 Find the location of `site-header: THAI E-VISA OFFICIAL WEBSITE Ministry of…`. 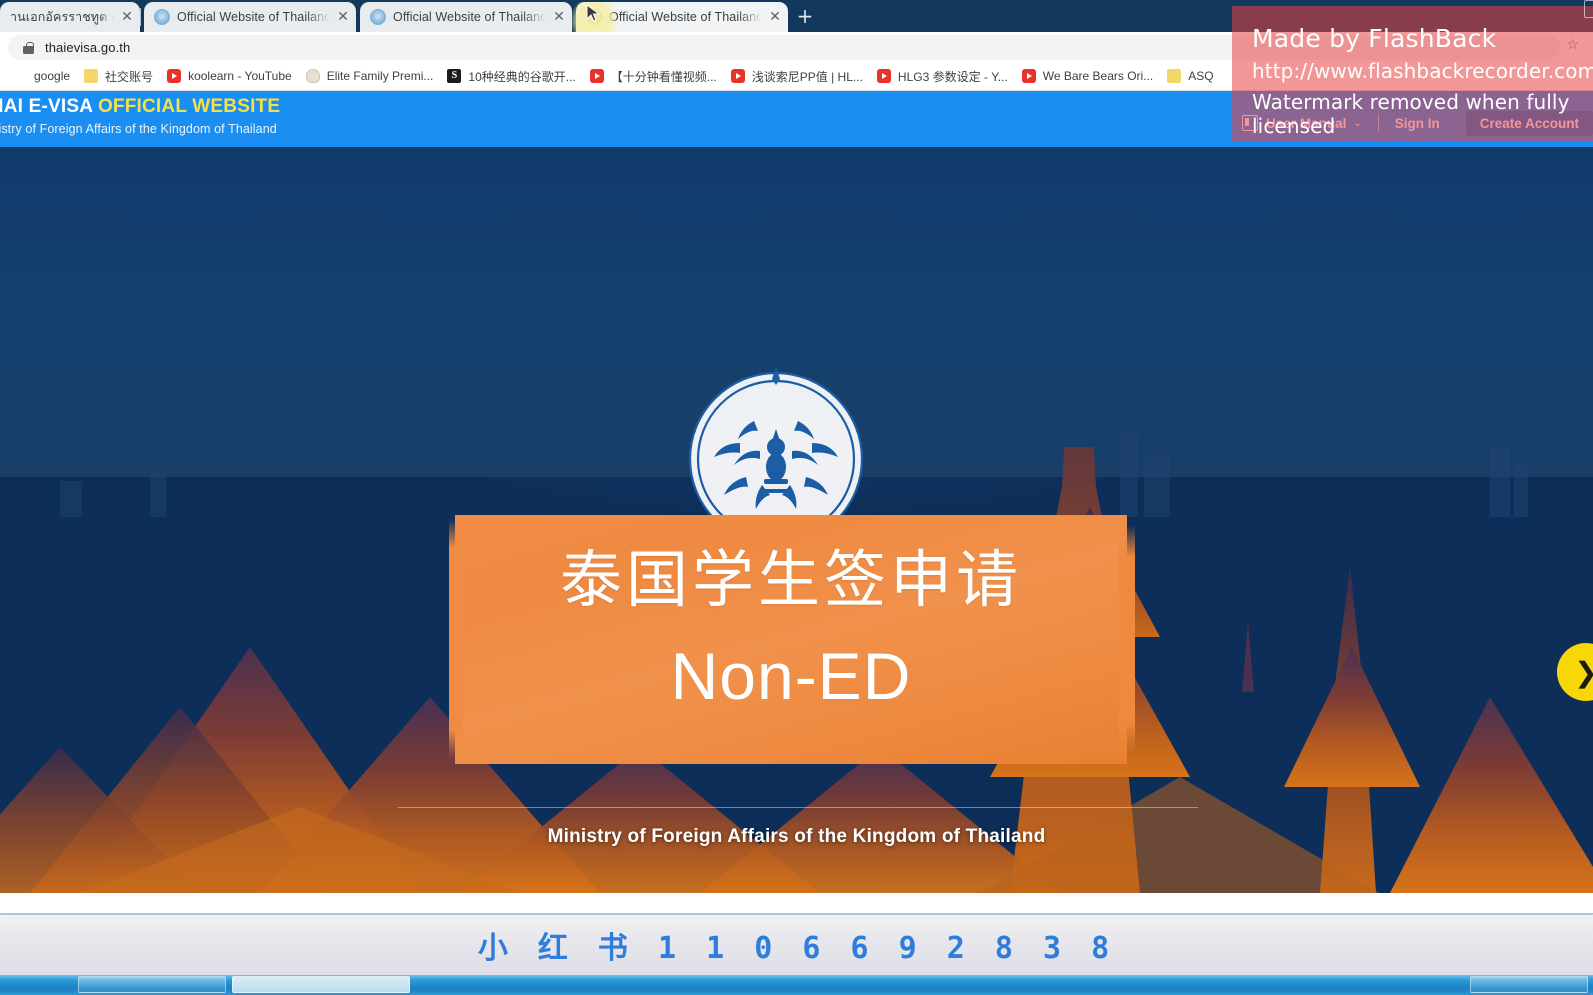

site-header: THAI E-VISA OFFICIAL WEBSITE Ministry of… is located at coordinates (796, 119).